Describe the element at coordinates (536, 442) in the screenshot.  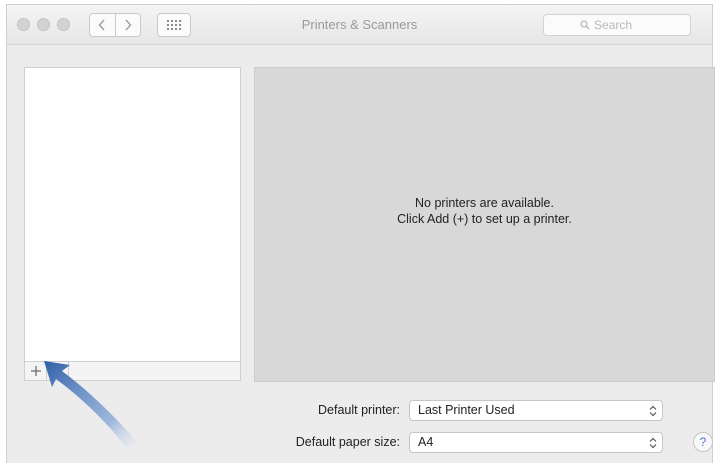
I see `default-paper-size-popup: A4` at that location.